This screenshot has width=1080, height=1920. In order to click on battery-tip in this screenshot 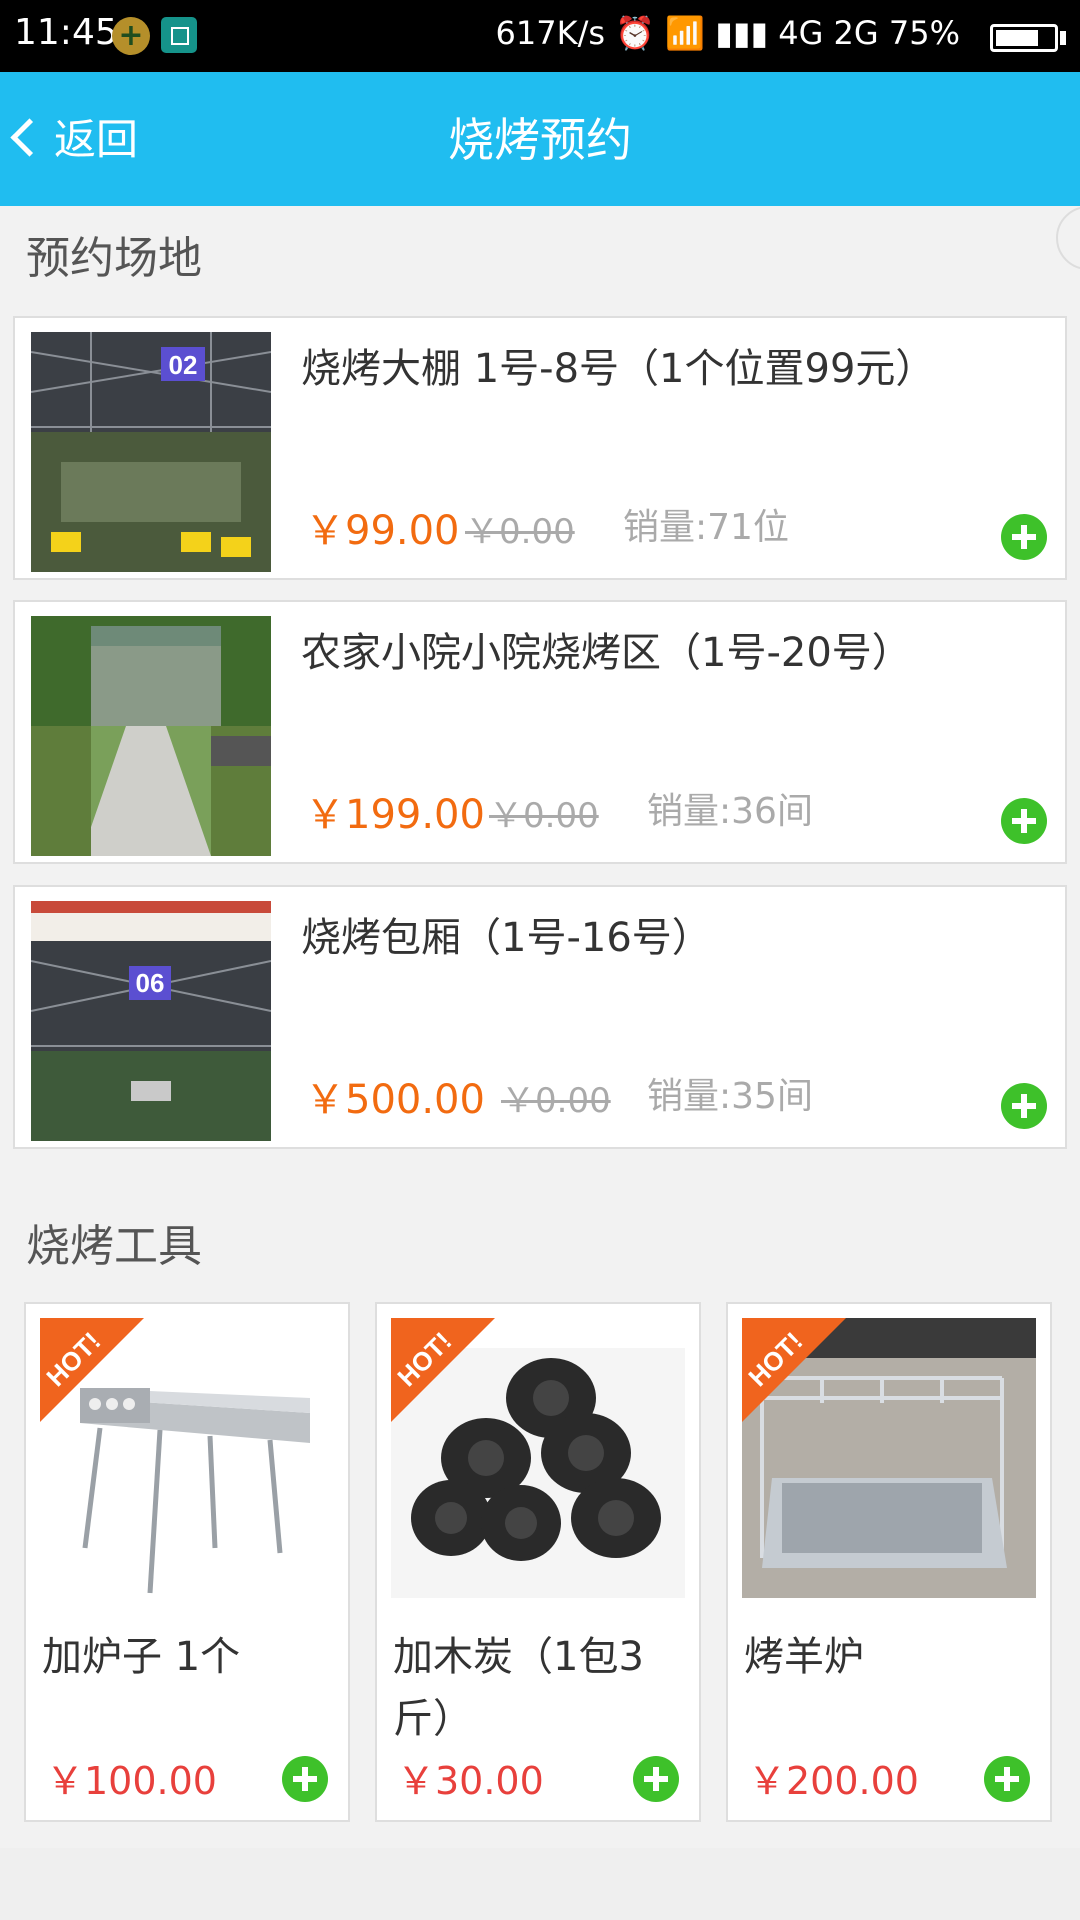, I will do `click(1063, 38)`.